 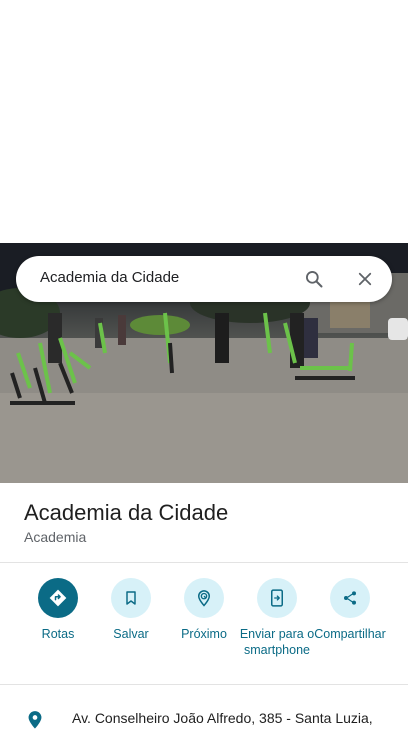 I want to click on send-to-phone-button: Enviar para o smartphone, so click(x=277, y=618).